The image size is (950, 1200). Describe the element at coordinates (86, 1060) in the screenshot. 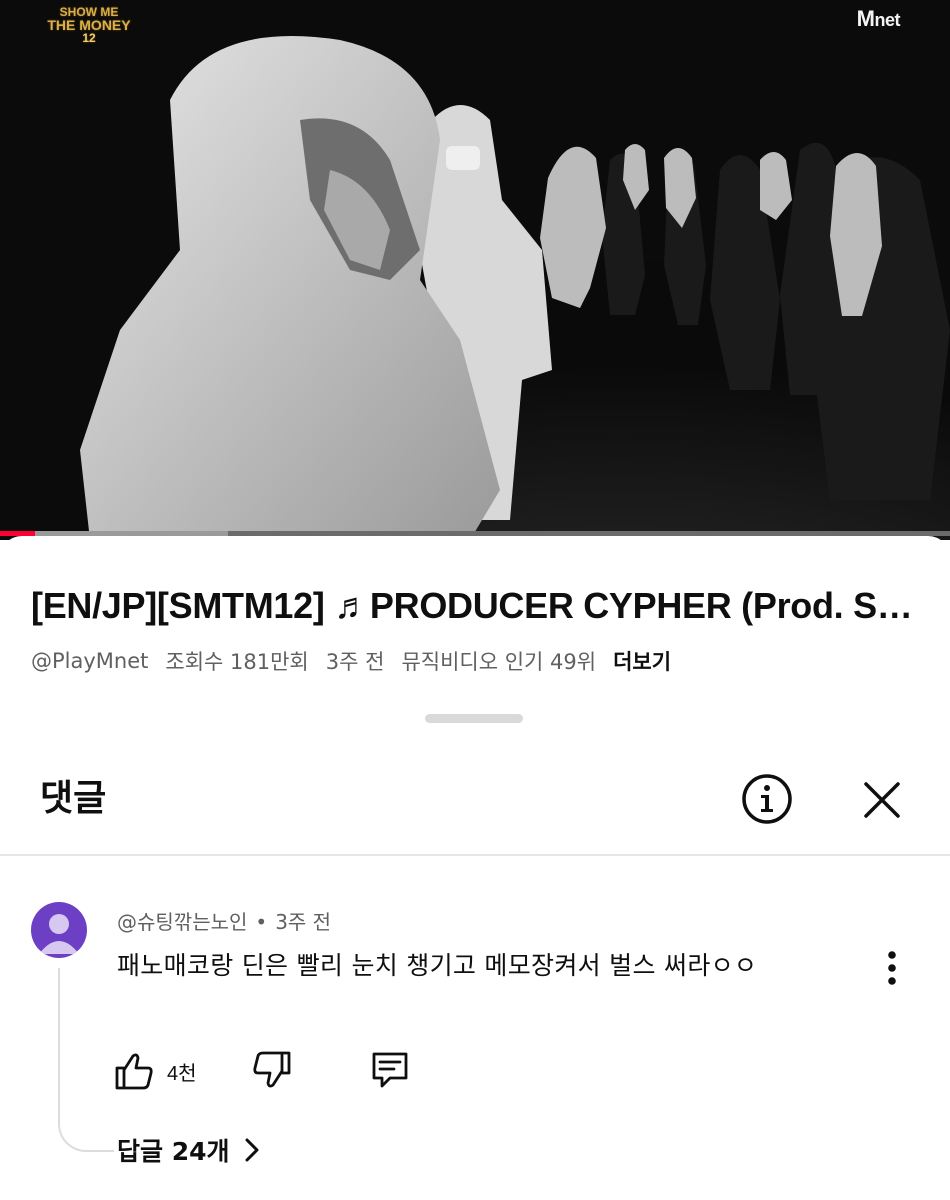

I see `thread-line` at that location.